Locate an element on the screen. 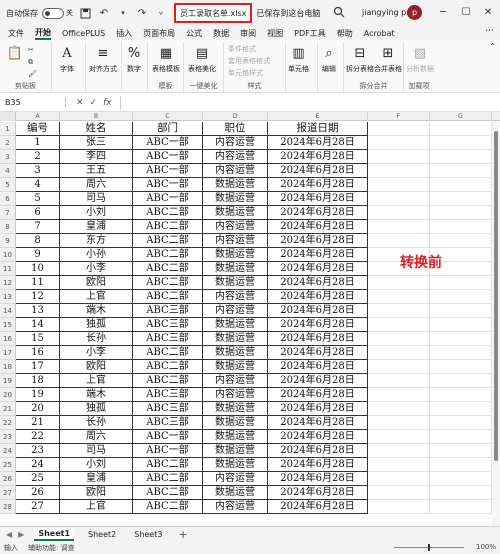 The image size is (500, 554). row-header: 19 is located at coordinates (8, 381).